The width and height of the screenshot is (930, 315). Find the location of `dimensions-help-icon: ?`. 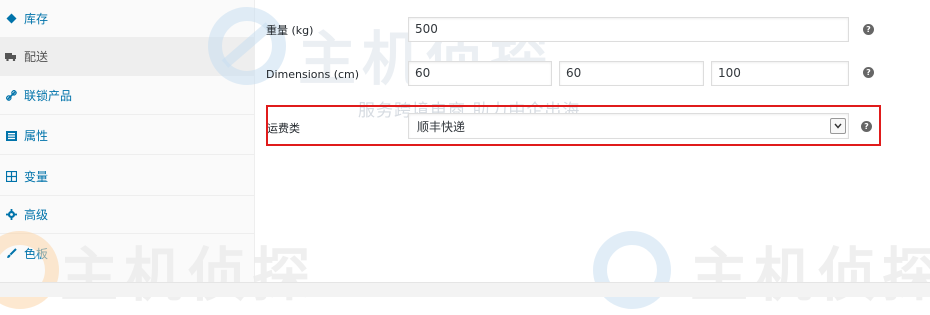

dimensions-help-icon: ? is located at coordinates (868, 72).